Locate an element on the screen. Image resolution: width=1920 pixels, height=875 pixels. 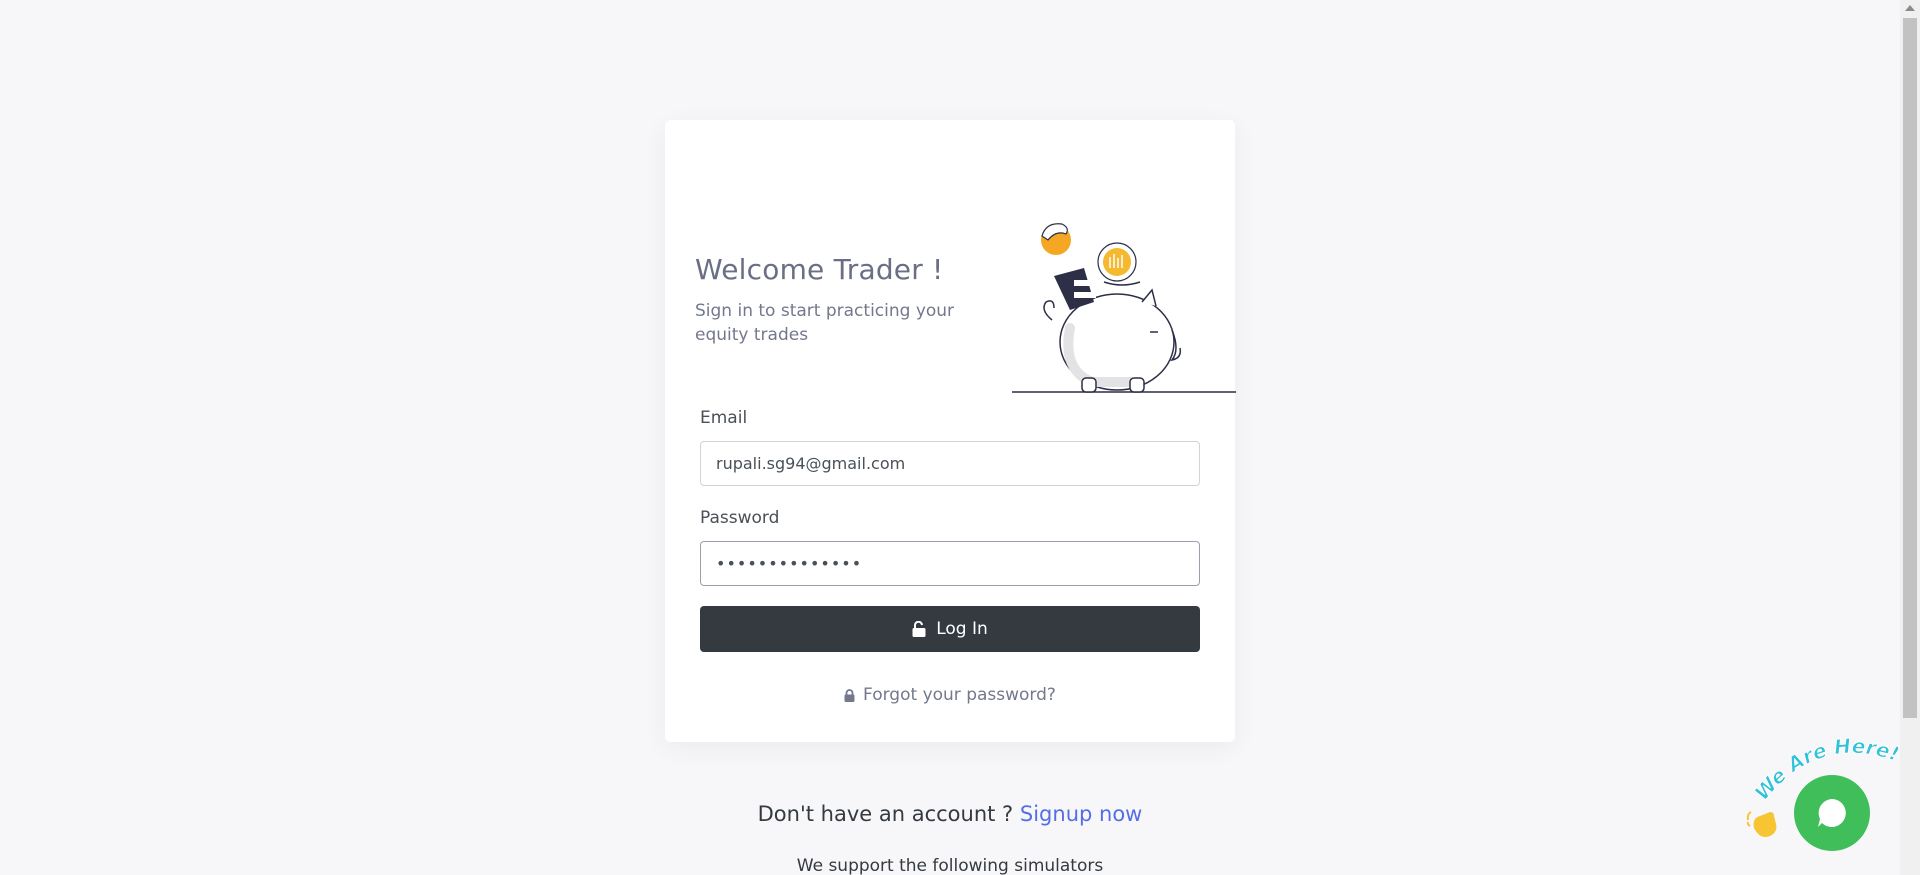
piggy-bank-illustration is located at coordinates (1124, 308).